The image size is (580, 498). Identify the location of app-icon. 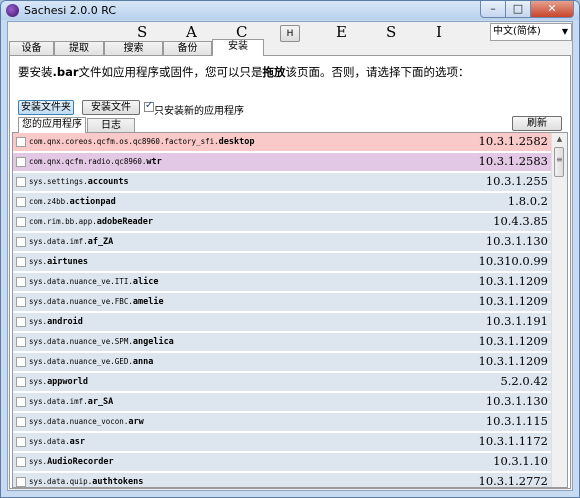
(12, 10).